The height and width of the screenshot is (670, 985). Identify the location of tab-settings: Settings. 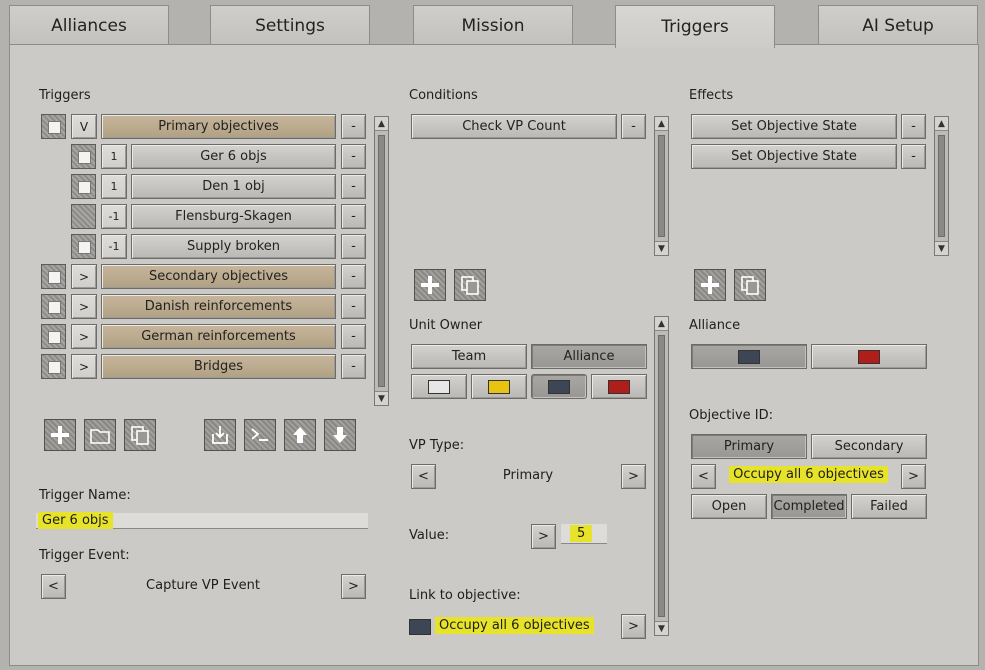
(290, 25).